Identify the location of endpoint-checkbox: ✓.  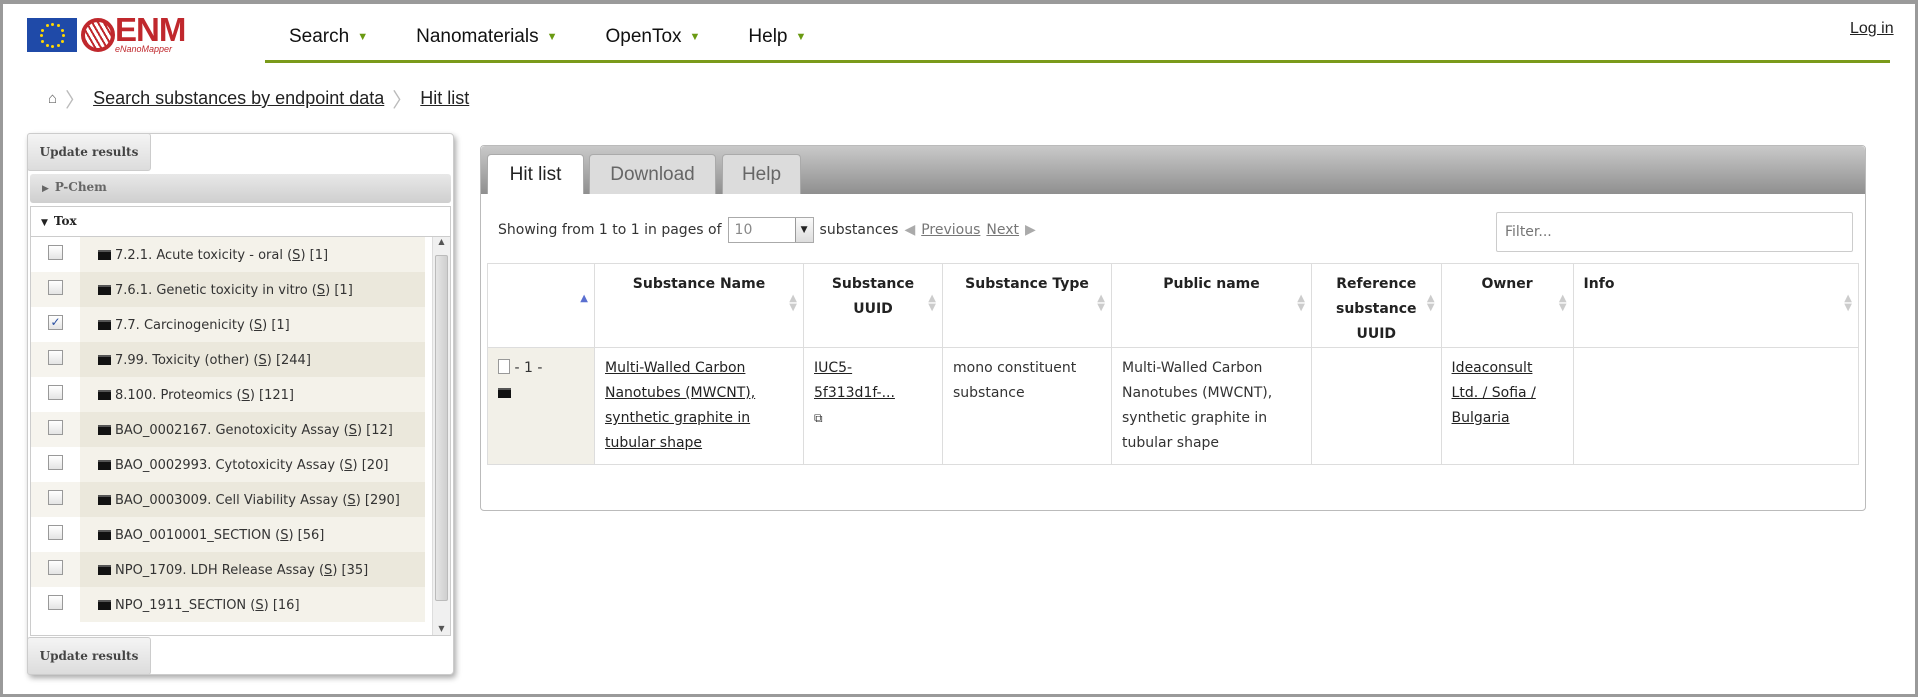
(55, 322).